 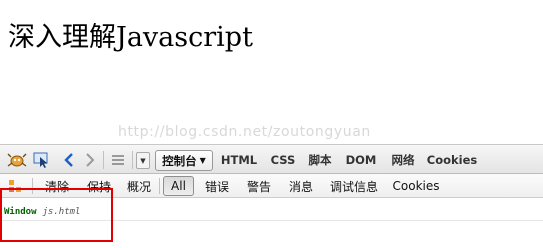 What do you see at coordinates (118, 160) in the screenshot?
I see `command-line-icon` at bounding box center [118, 160].